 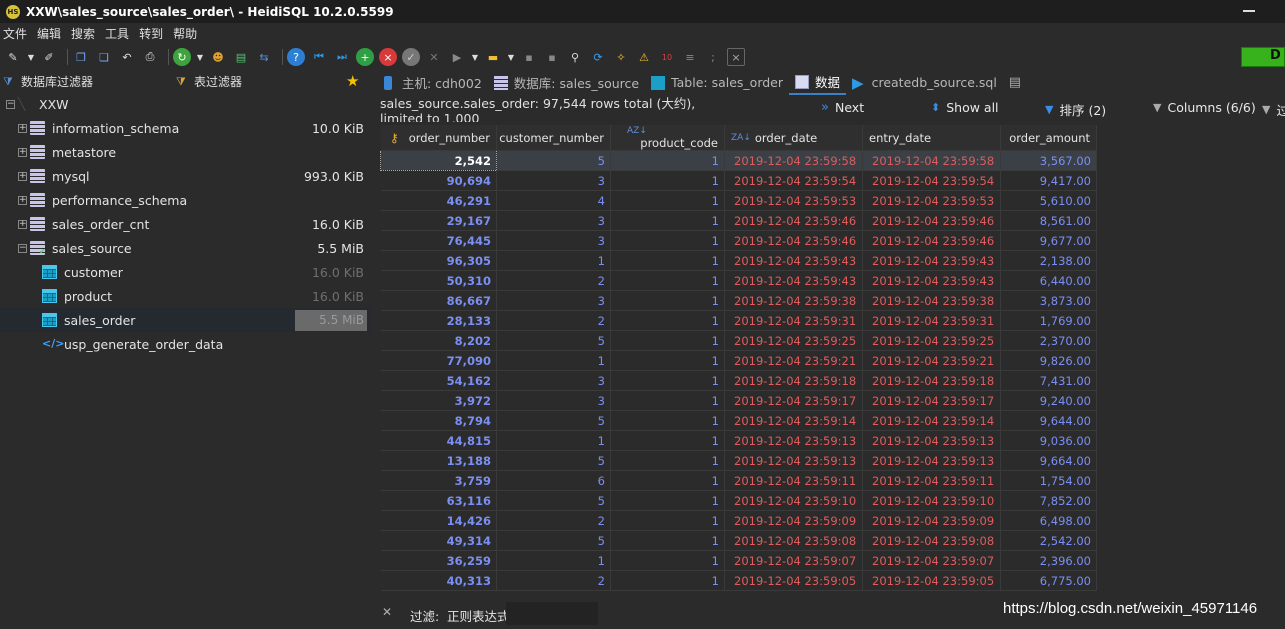 I want to click on cell-order-date: 2019-12-04 23:59:14, so click(x=793, y=420).